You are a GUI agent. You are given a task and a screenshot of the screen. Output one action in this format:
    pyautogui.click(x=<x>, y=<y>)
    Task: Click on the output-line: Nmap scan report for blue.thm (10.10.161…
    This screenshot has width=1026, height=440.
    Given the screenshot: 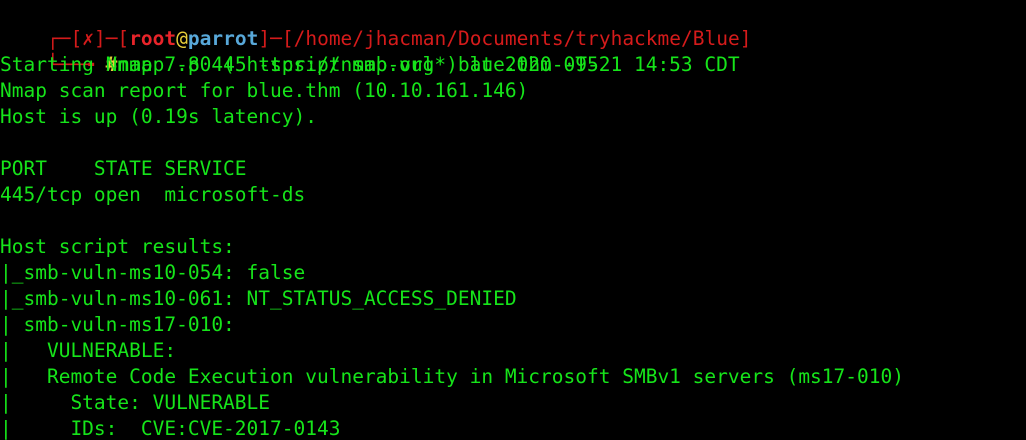 What is the action you would take?
    pyautogui.click(x=264, y=90)
    